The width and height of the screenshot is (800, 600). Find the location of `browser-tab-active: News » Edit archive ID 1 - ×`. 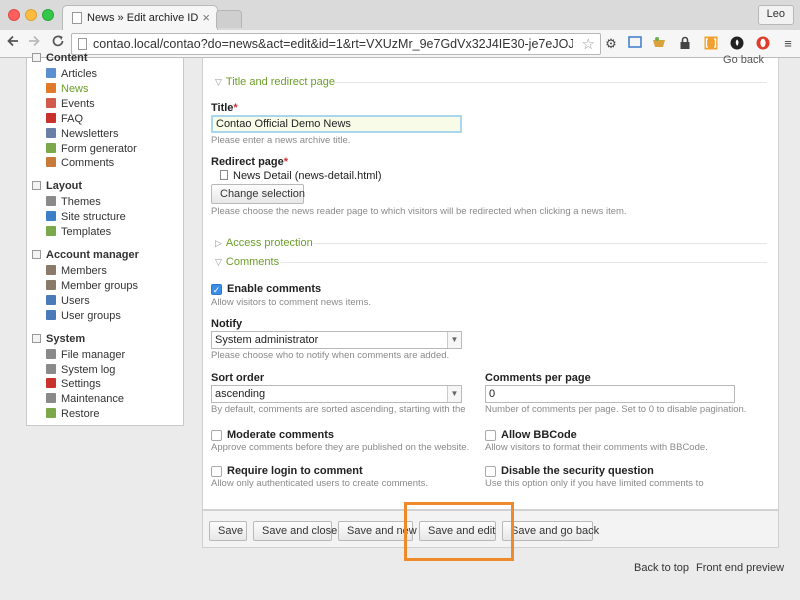

browser-tab-active: News » Edit archive ID 1 - × is located at coordinates (140, 18).